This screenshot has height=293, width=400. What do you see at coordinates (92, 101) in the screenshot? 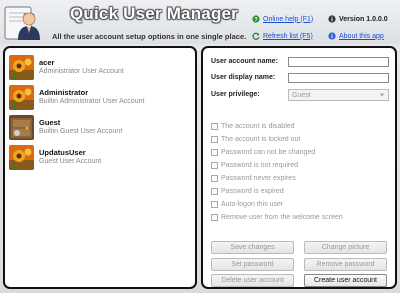
I see `user-description: Builtin Administrator User Account` at bounding box center [92, 101].